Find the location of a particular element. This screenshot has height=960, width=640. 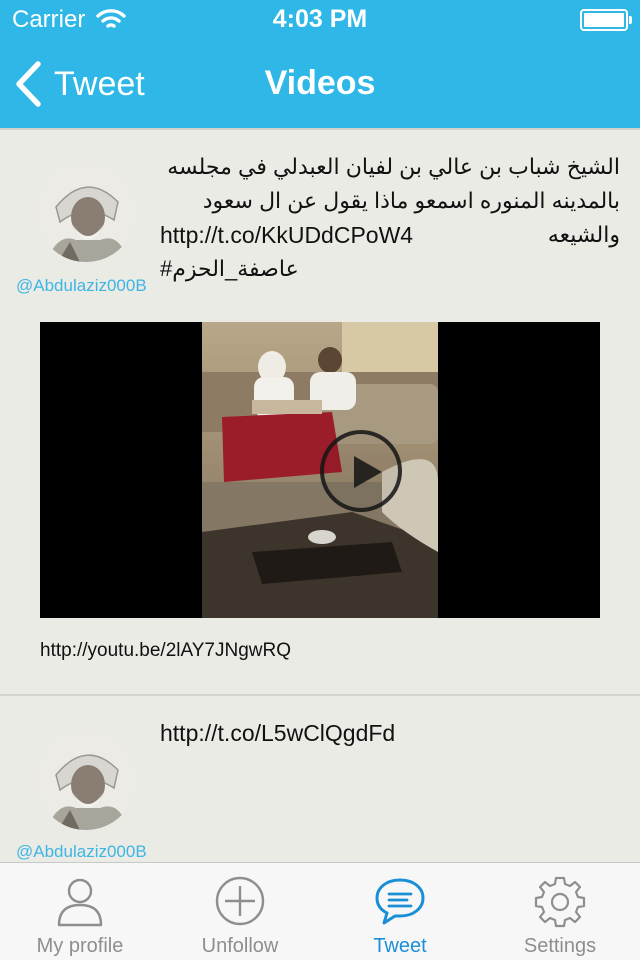

tweet-link: http://t.co/KkUDdCPoW4 is located at coordinates (390, 235).